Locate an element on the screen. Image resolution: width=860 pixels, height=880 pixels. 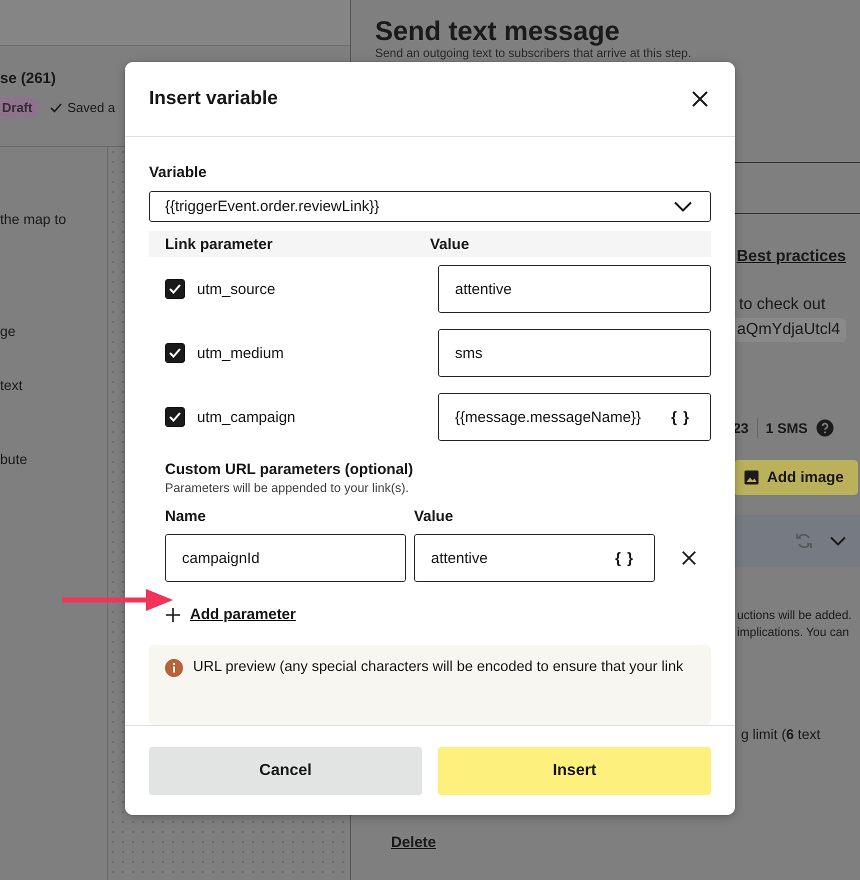
notice-text: implications. You can is located at coordinates (793, 632).